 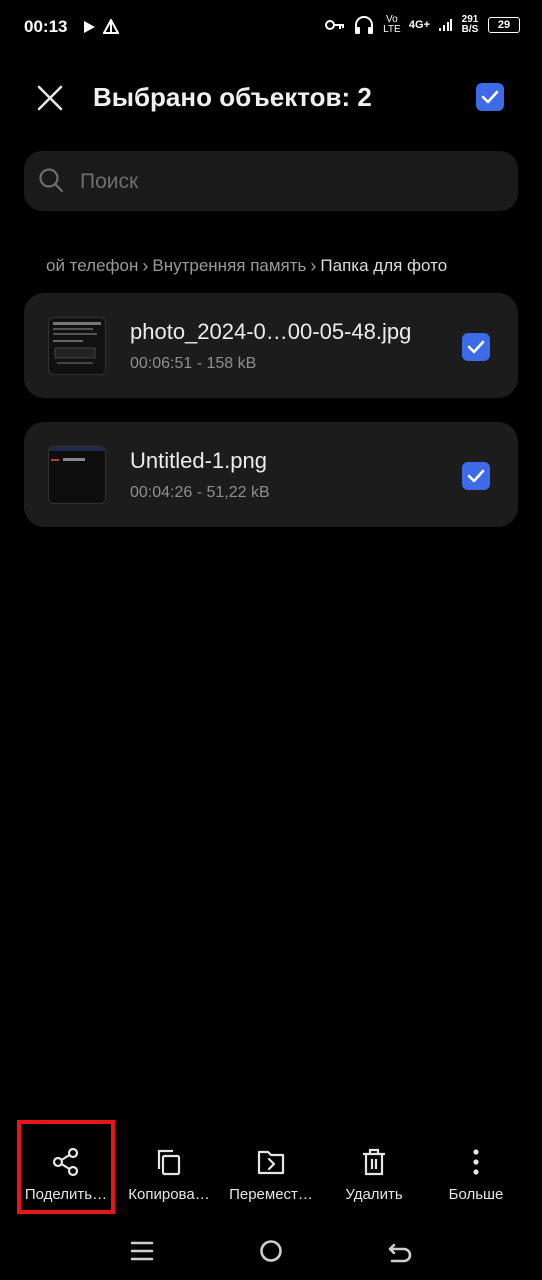 What do you see at coordinates (363, 25) in the screenshot?
I see `headset-icon` at bounding box center [363, 25].